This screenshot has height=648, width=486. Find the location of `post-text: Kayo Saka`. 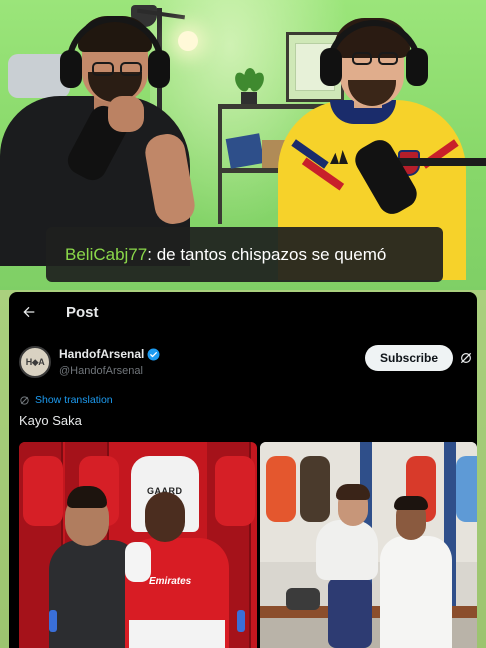

post-text: Kayo Saka is located at coordinates (50, 420).